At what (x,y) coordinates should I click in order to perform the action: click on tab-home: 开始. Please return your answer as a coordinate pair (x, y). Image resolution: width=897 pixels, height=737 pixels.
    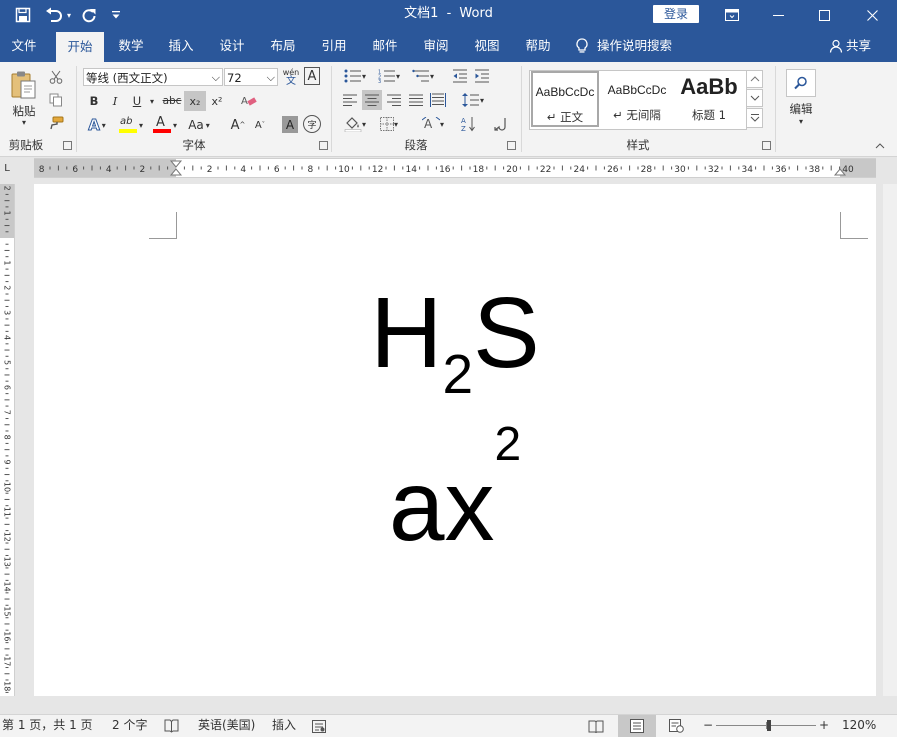
    Looking at the image, I should click on (80, 47).